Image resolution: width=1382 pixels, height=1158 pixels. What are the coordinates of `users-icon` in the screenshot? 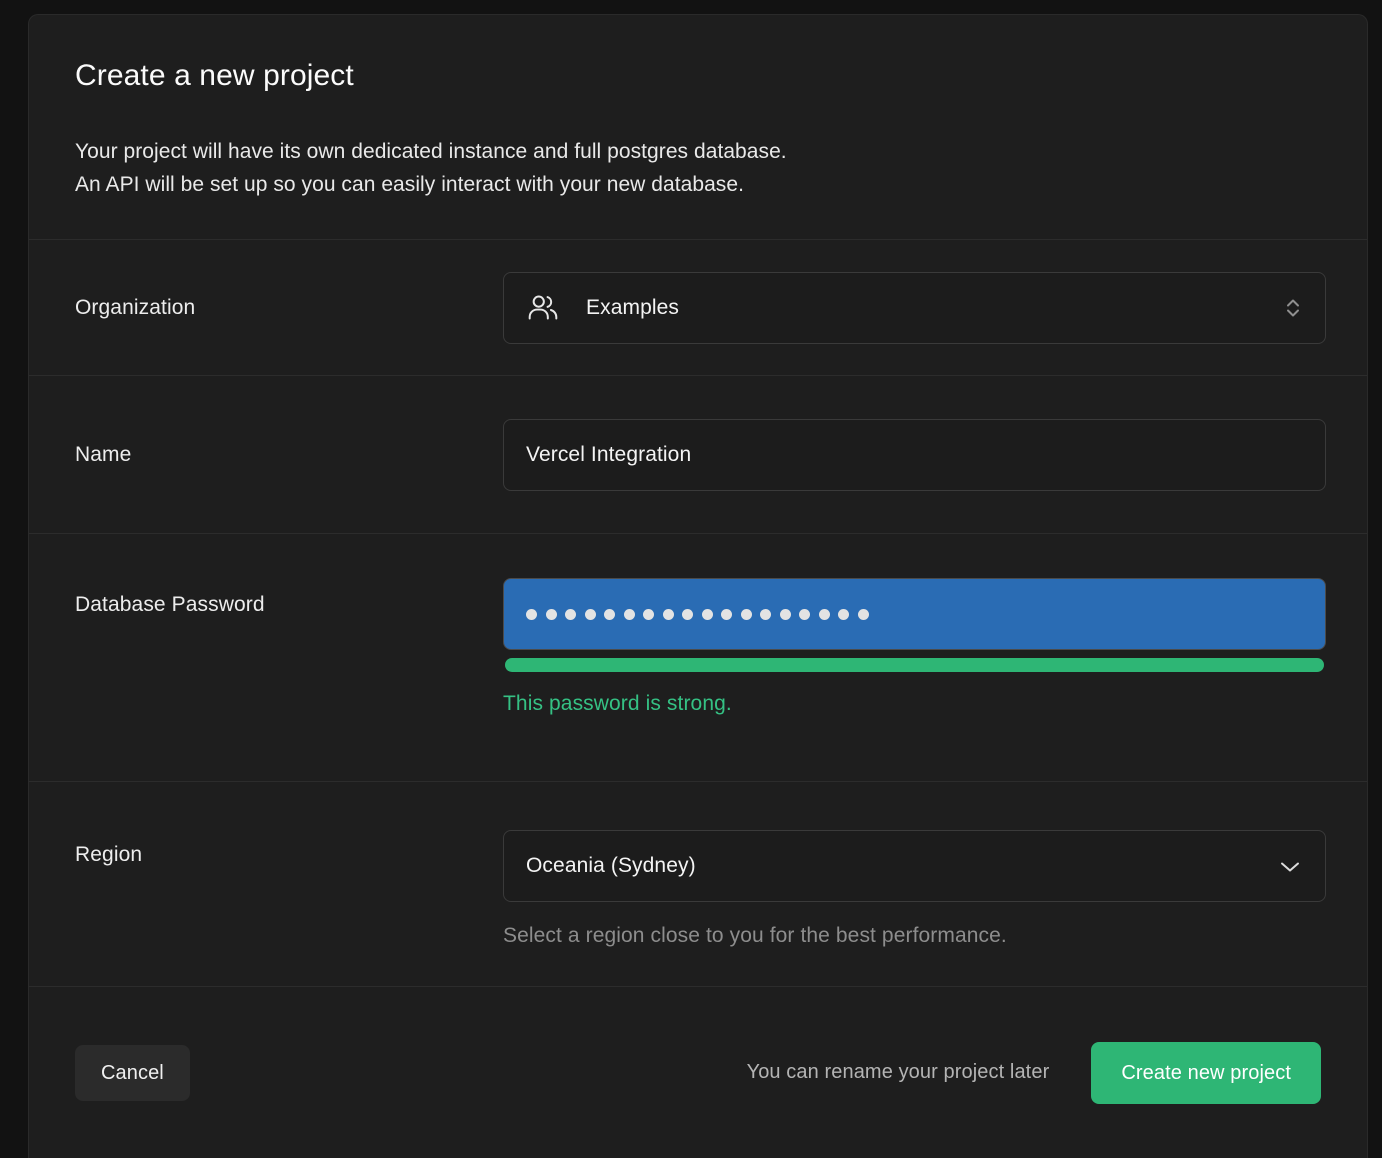 It's located at (543, 307).